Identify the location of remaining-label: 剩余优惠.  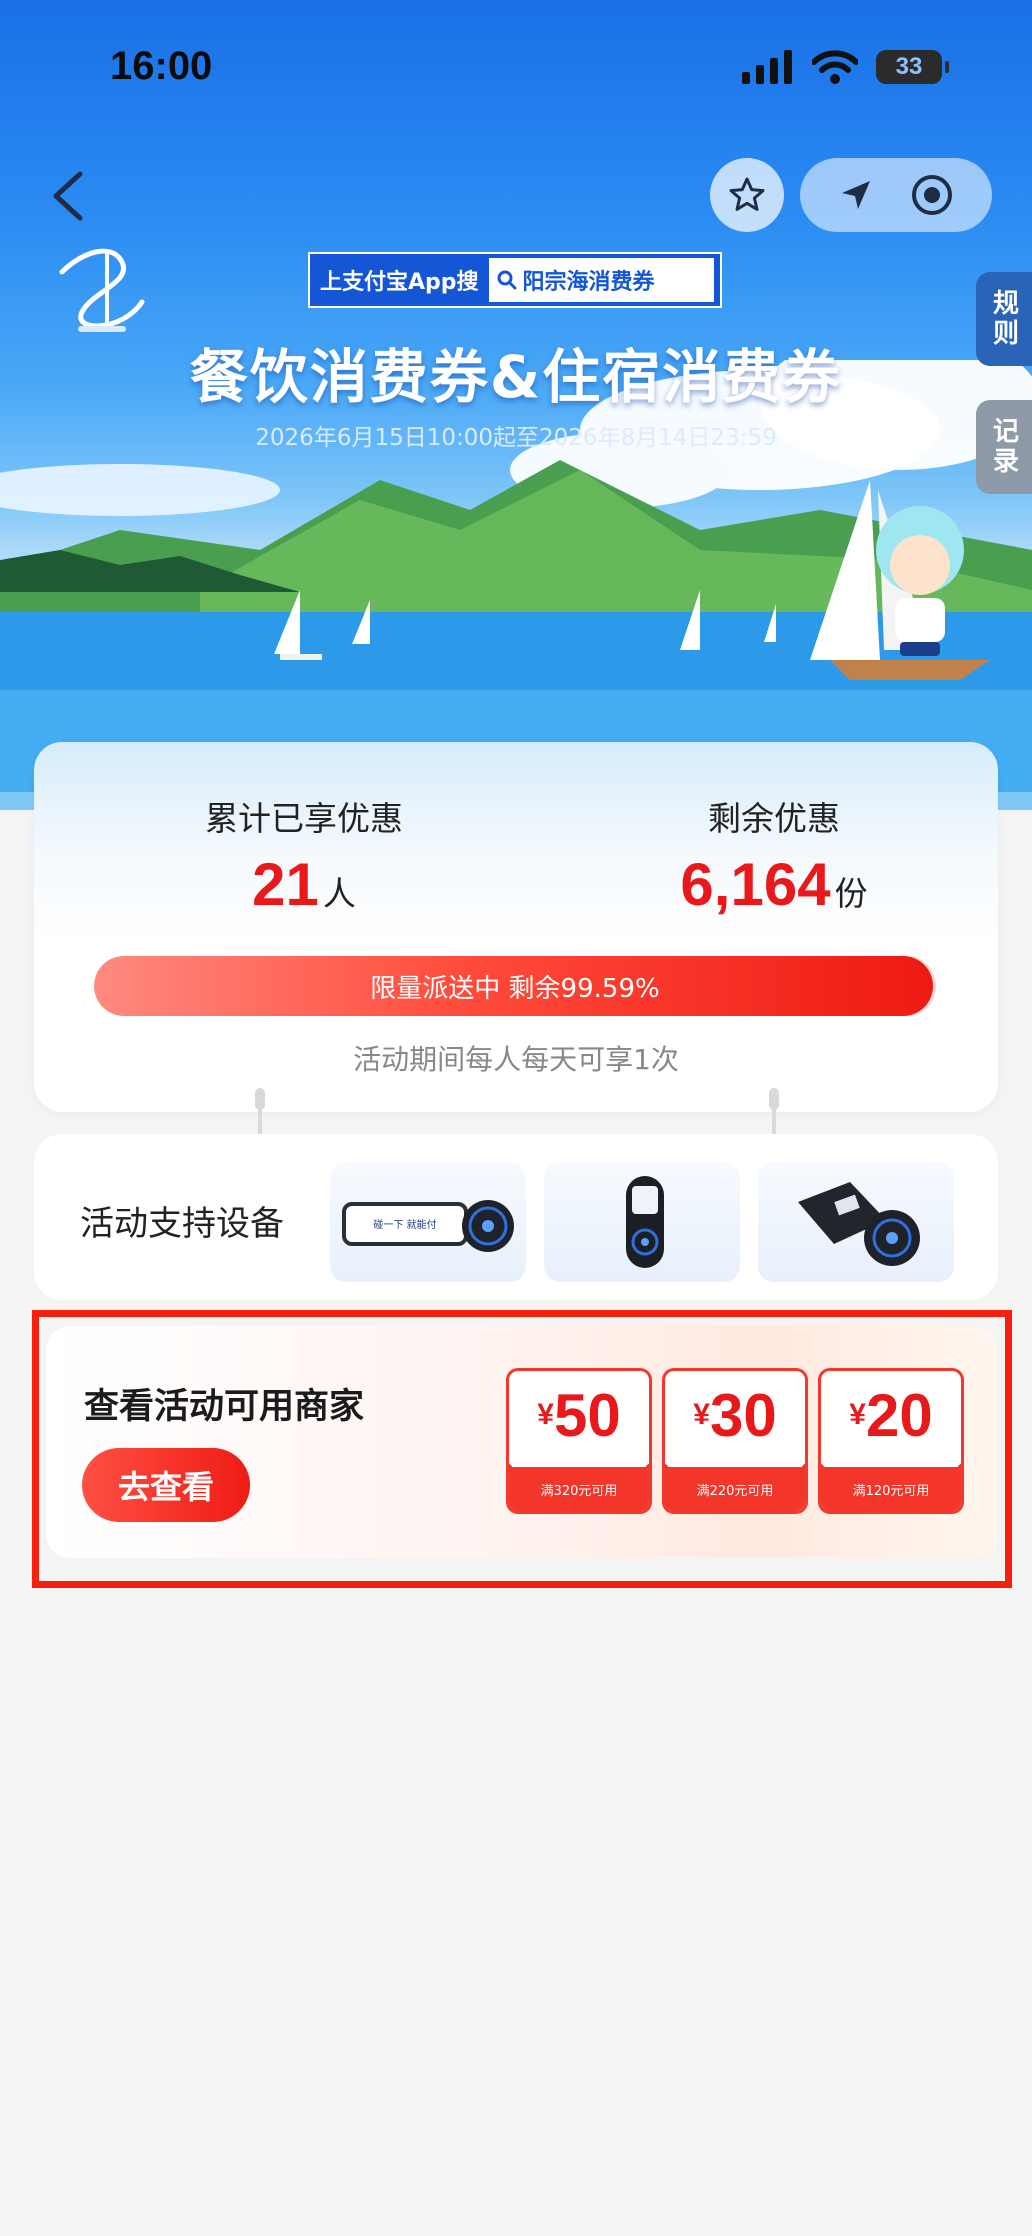
(774, 818).